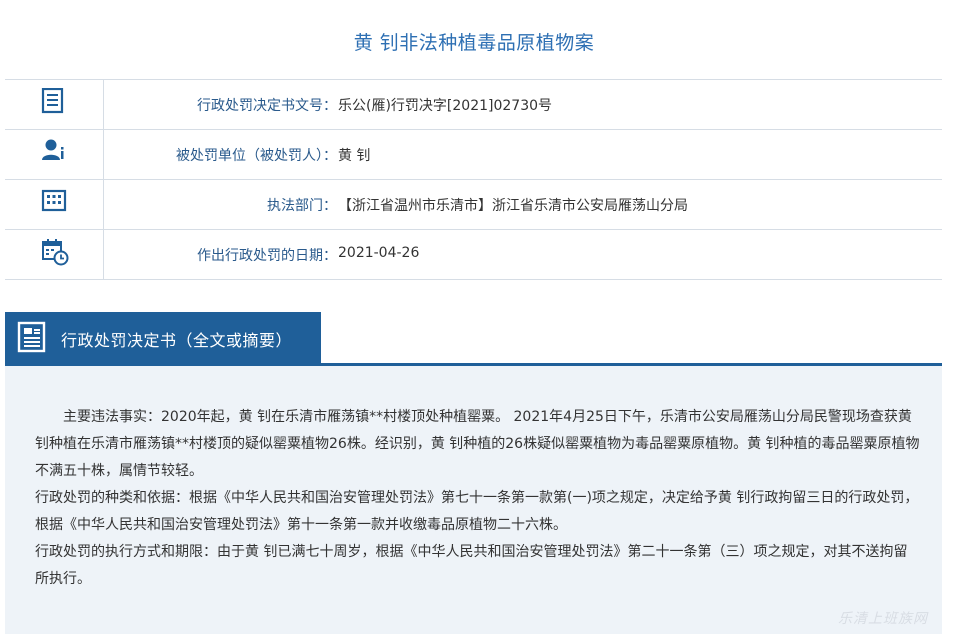  I want to click on decision-section-header: 行政处罚决定书（全文或摘要）, so click(473, 339).